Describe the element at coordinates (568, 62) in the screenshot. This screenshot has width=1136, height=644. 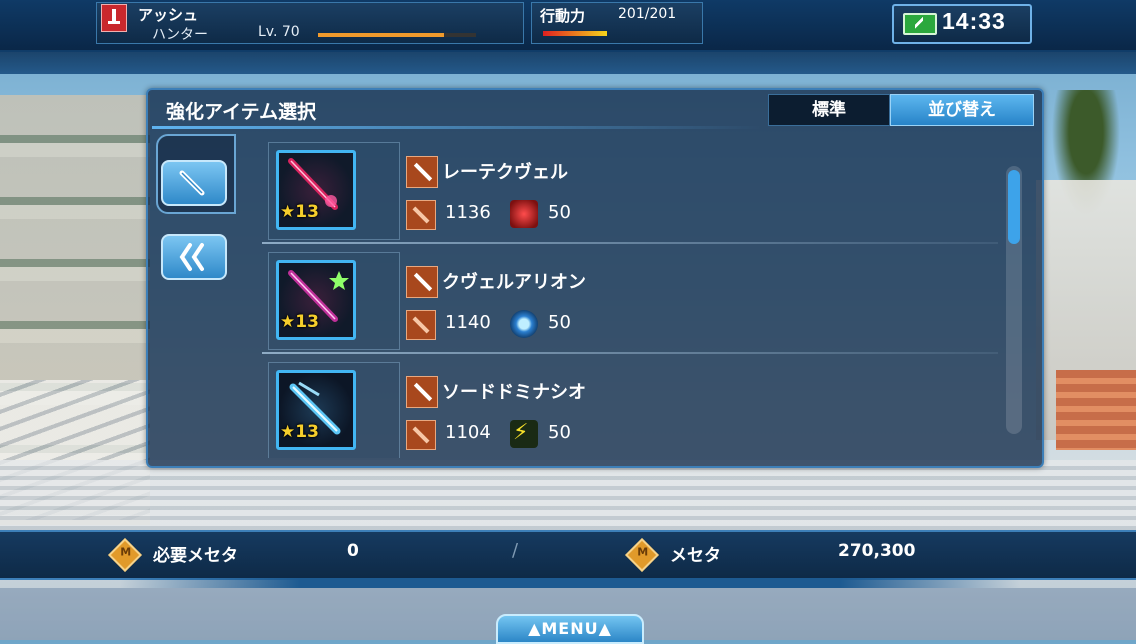
I see `top-hud-strip` at that location.